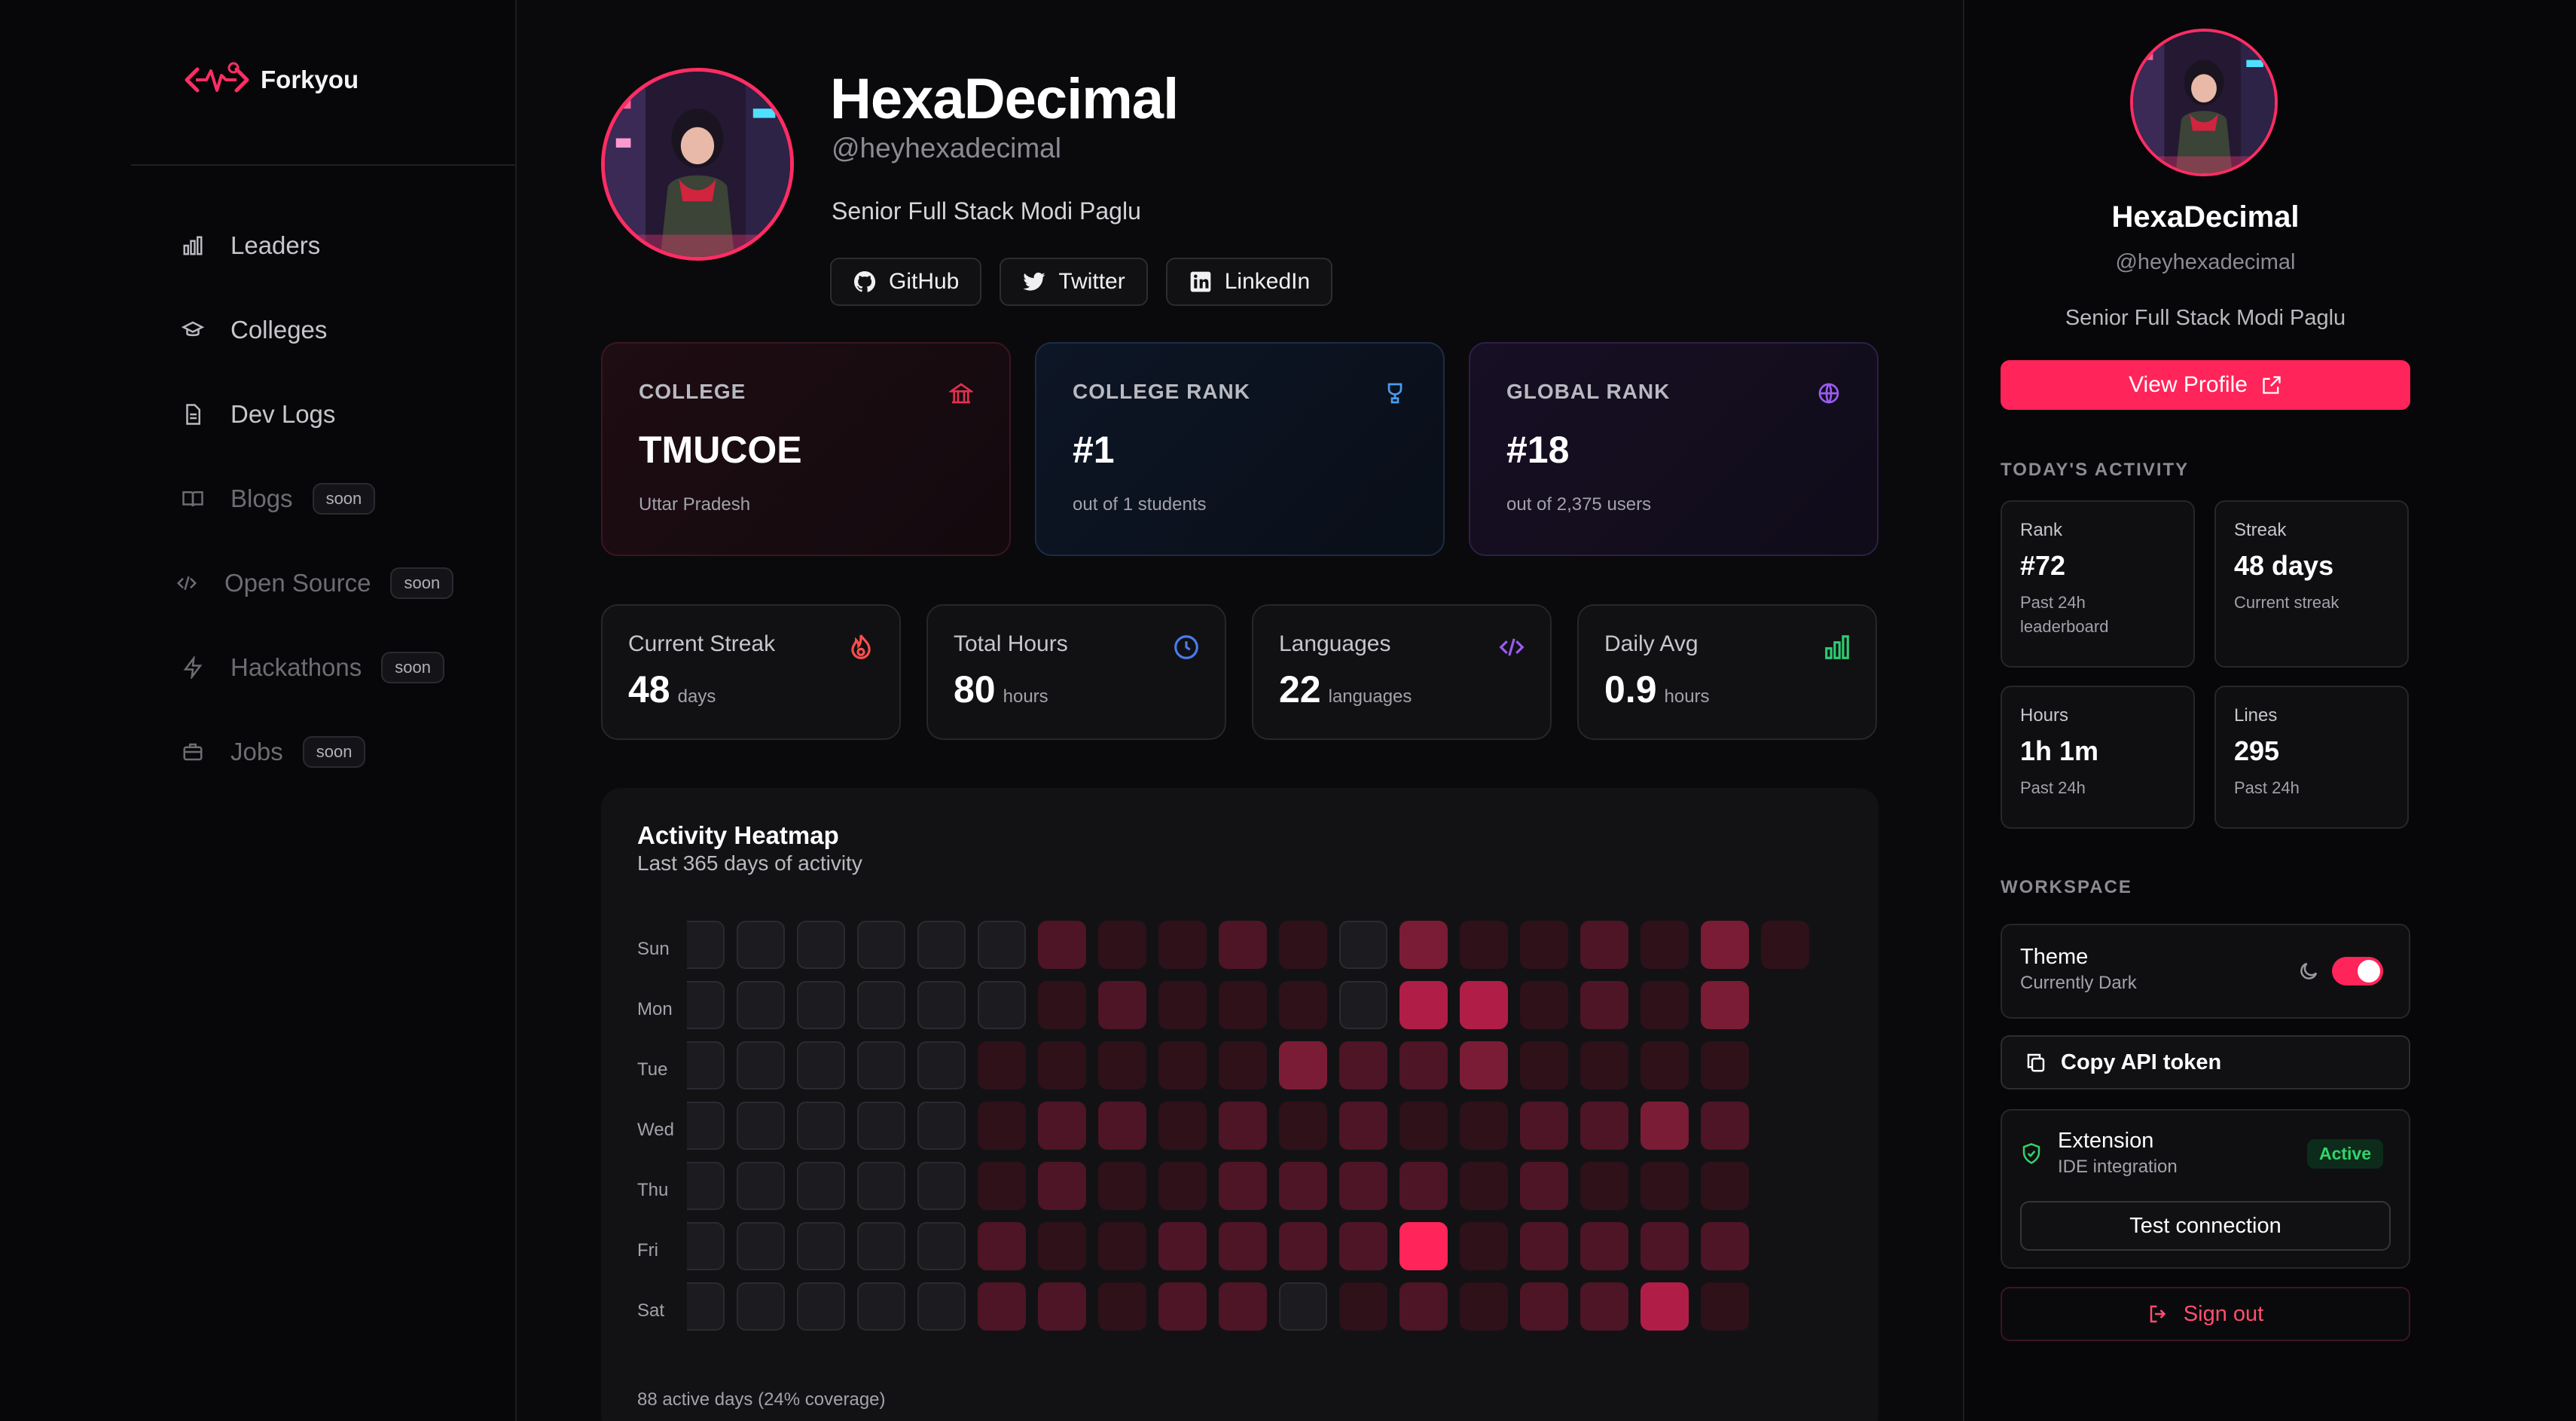  What do you see at coordinates (2358, 971) in the screenshot?
I see `theme-toggle` at bounding box center [2358, 971].